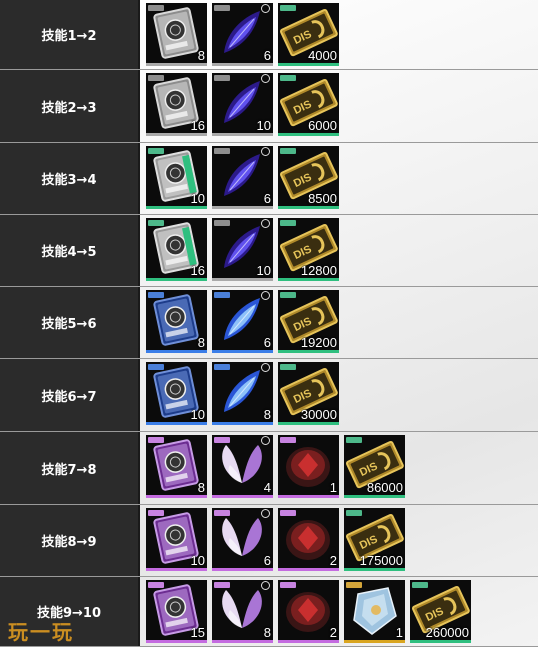  Describe the element at coordinates (70, 34) in the screenshot. I see `skill-level-label: 技能1→2` at that location.